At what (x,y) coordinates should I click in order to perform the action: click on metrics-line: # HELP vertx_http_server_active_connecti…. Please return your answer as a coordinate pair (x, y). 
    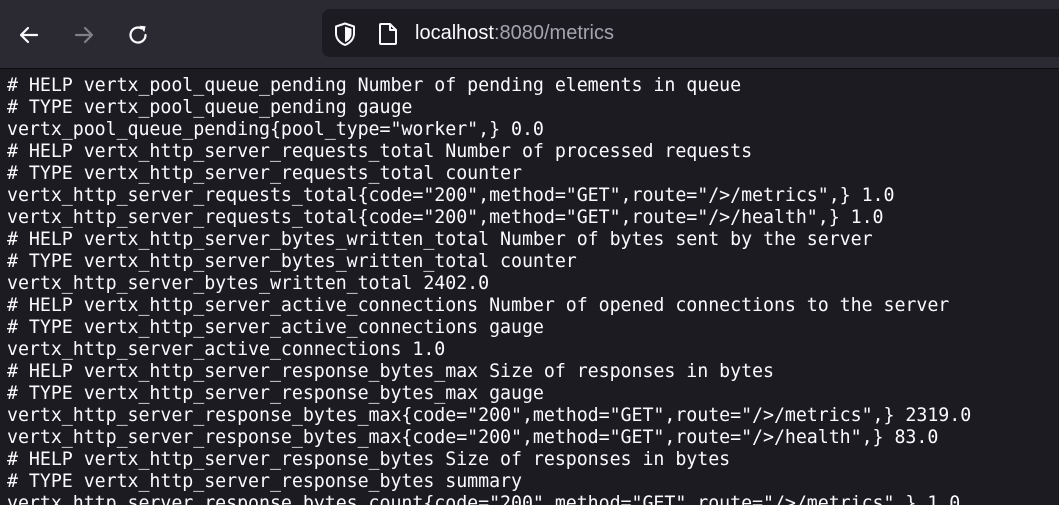
    Looking at the image, I should click on (478, 305).